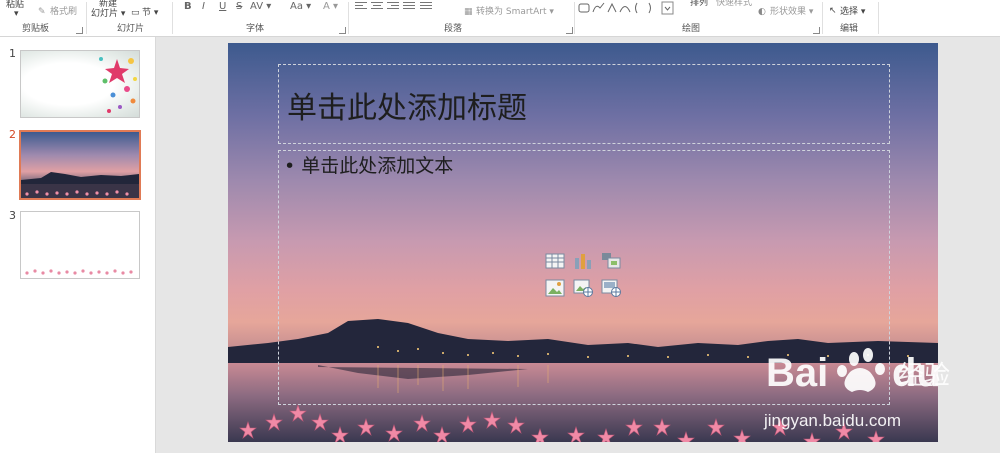 The width and height of the screenshot is (1000, 453). I want to click on editing-group-label: 编辑, so click(849, 29).